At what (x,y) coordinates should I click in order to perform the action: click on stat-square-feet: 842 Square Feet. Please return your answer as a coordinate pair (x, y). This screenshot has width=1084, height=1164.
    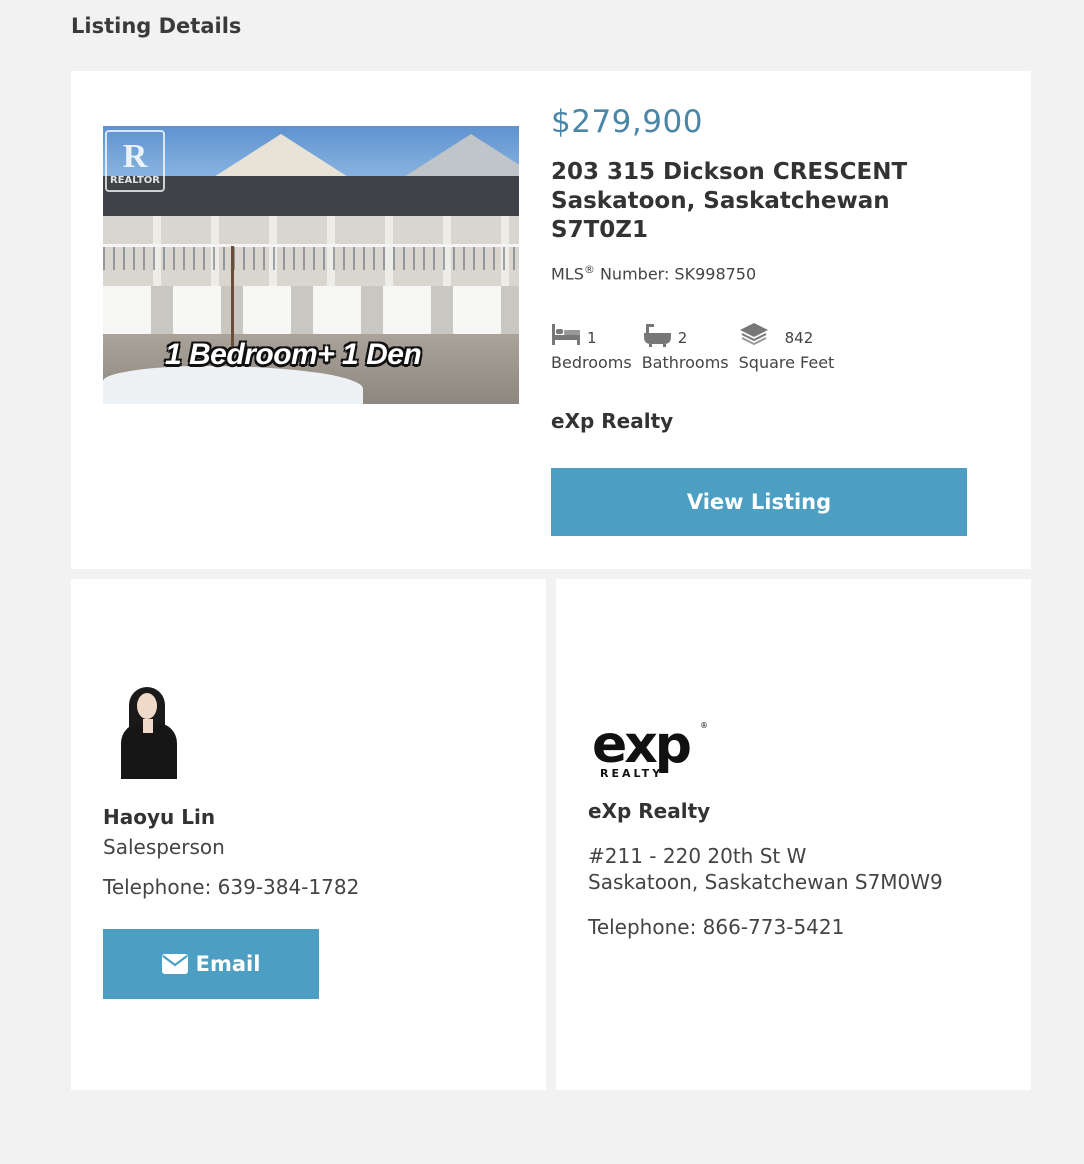
    Looking at the image, I should click on (786, 346).